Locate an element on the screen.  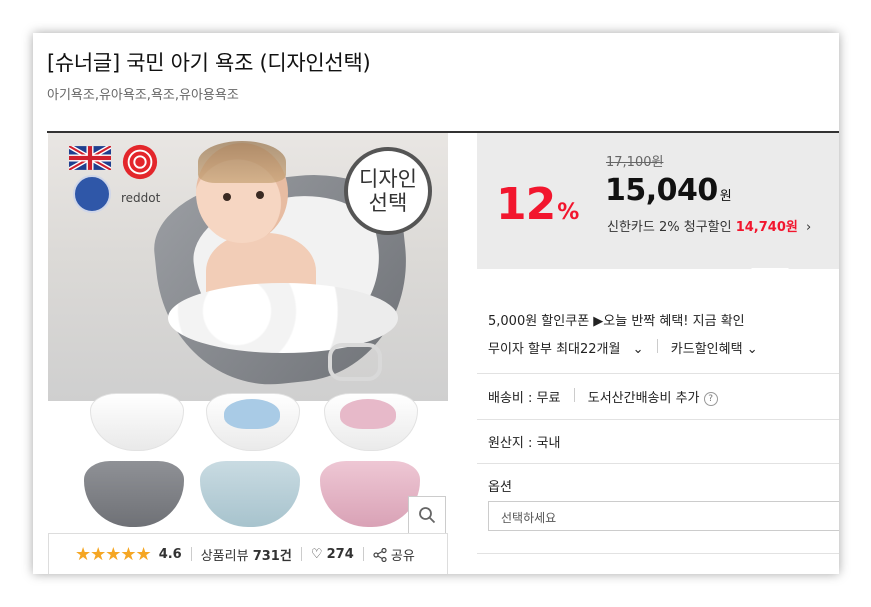
like-count: 274 is located at coordinates (340, 554).